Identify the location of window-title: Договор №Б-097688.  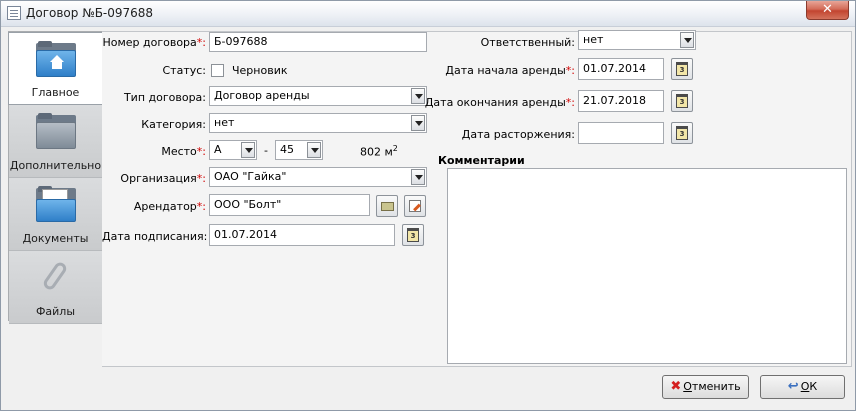
(90, 13).